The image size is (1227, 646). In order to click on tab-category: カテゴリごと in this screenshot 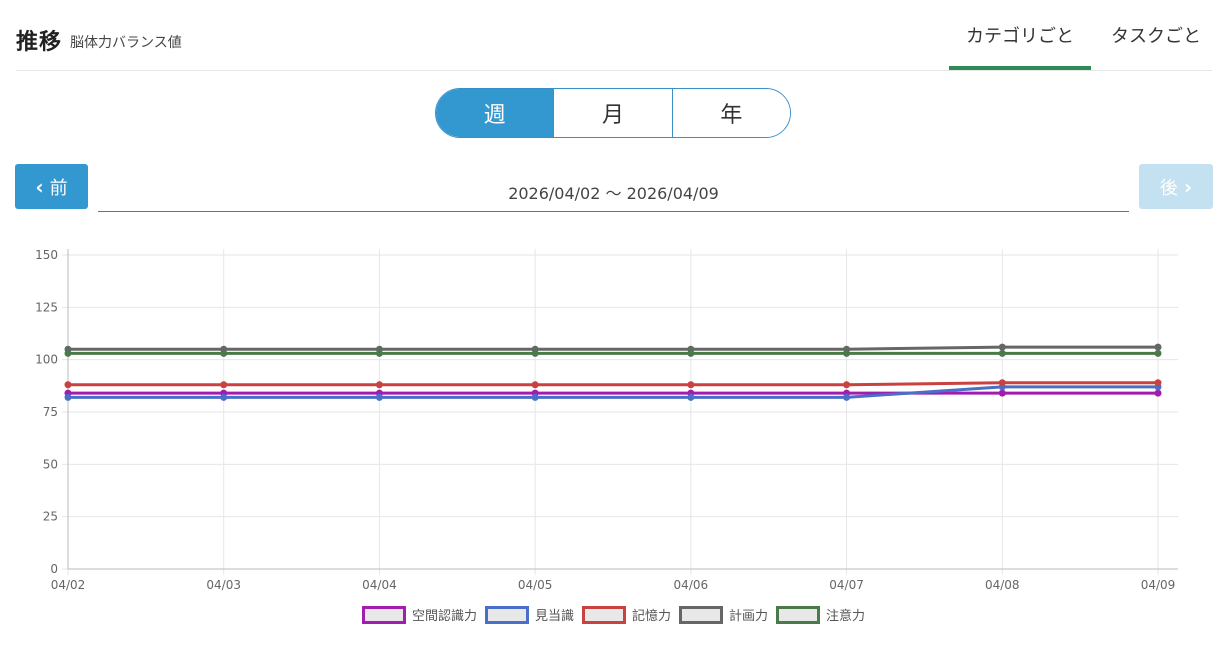, I will do `click(1020, 46)`.